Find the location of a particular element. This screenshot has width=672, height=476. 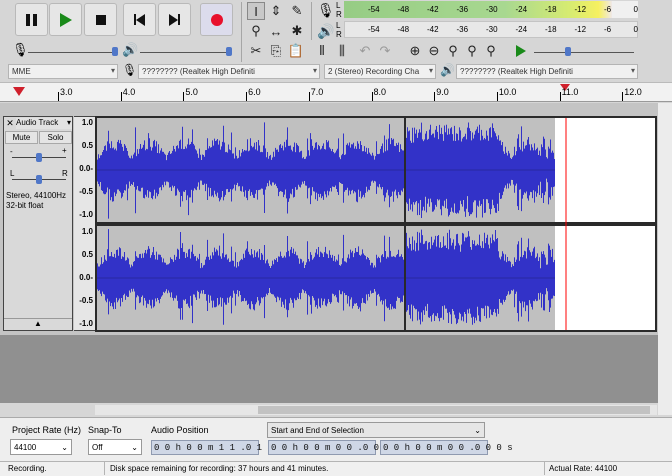

draw-tool-button: ✎ is located at coordinates (297, 11).